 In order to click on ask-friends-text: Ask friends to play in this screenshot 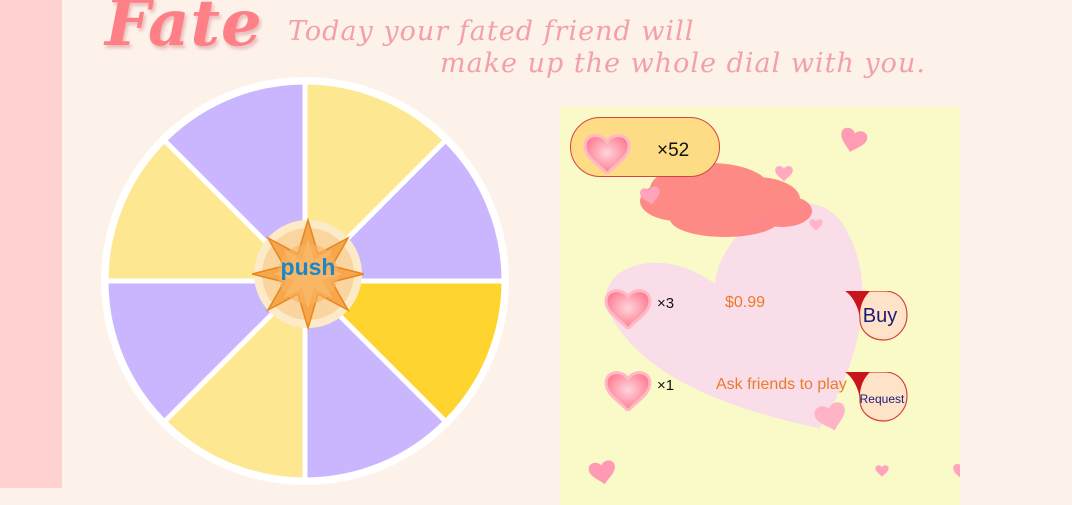, I will do `click(781, 384)`.